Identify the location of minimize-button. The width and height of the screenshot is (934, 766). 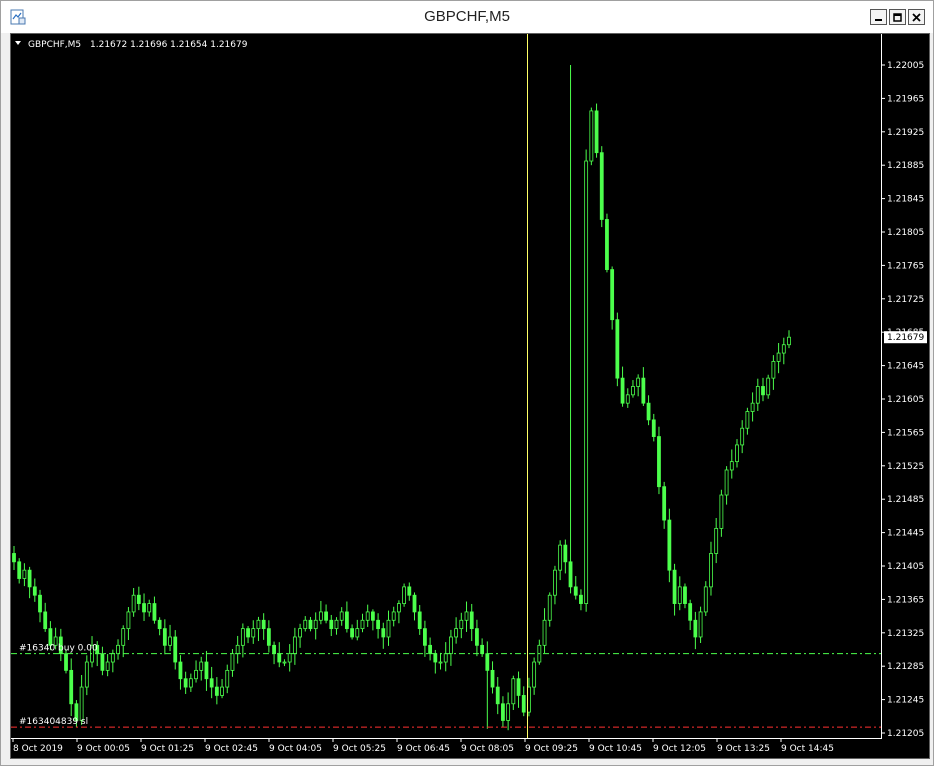
(878, 17).